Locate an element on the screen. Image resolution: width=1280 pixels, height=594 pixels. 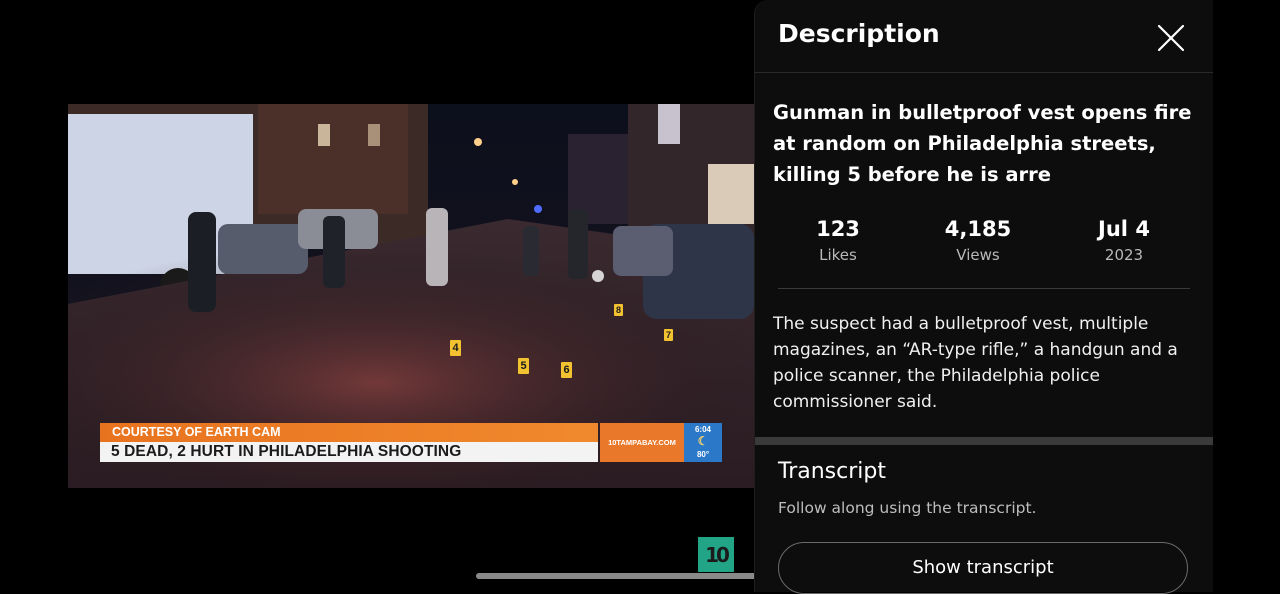
likes-count: 123 is located at coordinates (838, 229).